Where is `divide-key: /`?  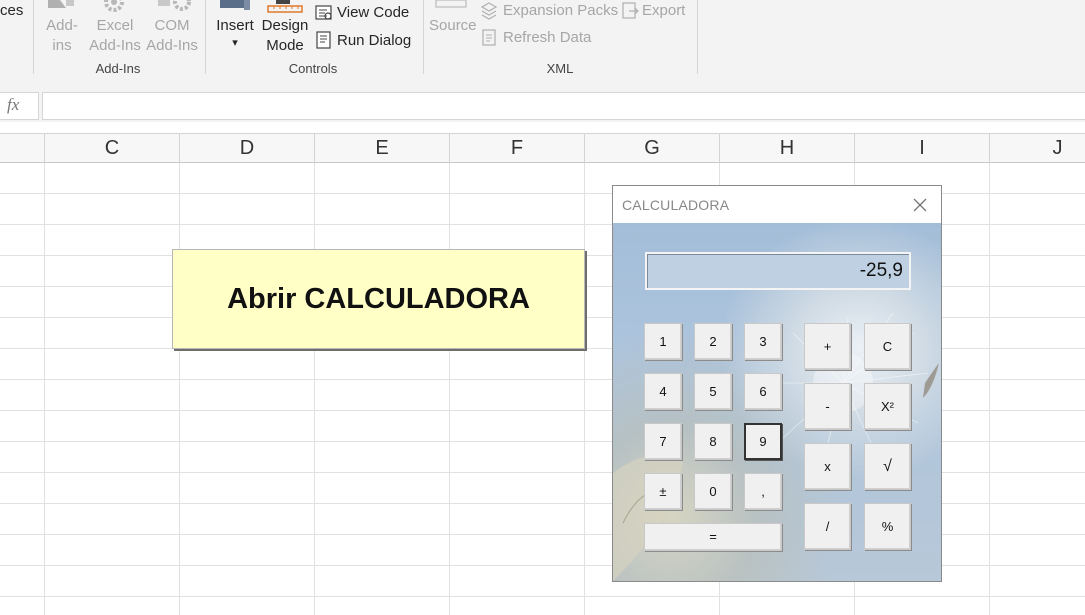
divide-key: / is located at coordinates (827, 526).